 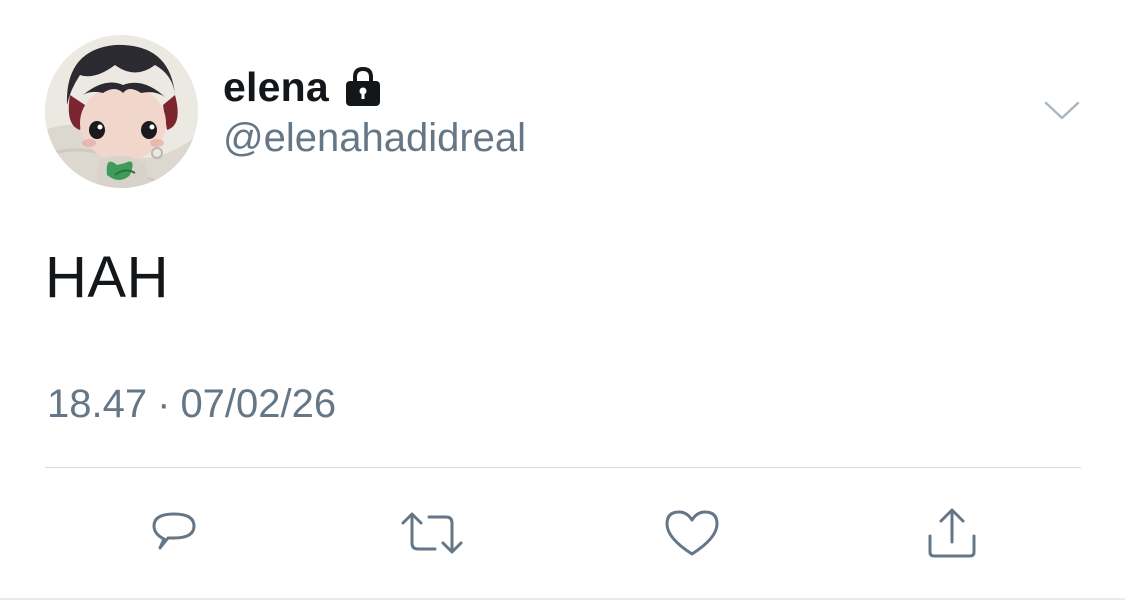 I want to click on reply-icon, so click(x=174, y=535).